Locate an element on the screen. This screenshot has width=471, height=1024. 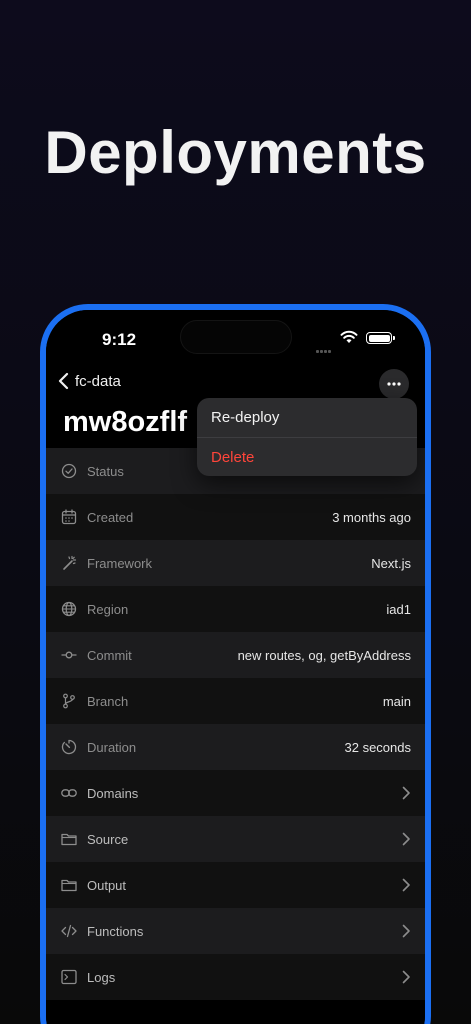
calendar-icon is located at coordinates (69, 517).